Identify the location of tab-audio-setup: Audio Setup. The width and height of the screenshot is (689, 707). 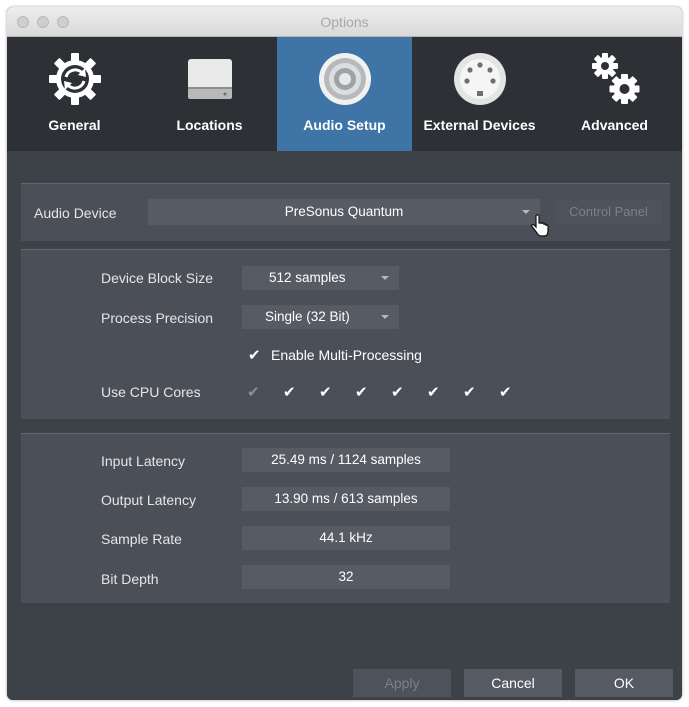
(344, 94).